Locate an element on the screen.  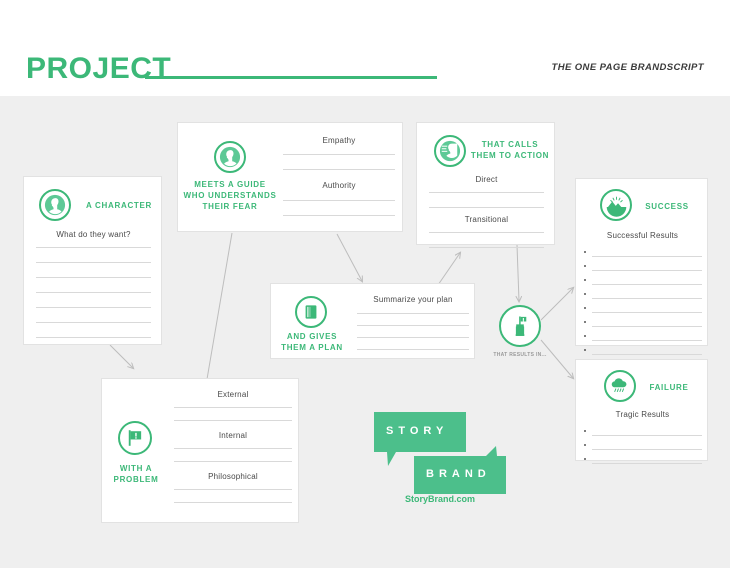
writing-lines-transitional is located at coordinates (486, 240).